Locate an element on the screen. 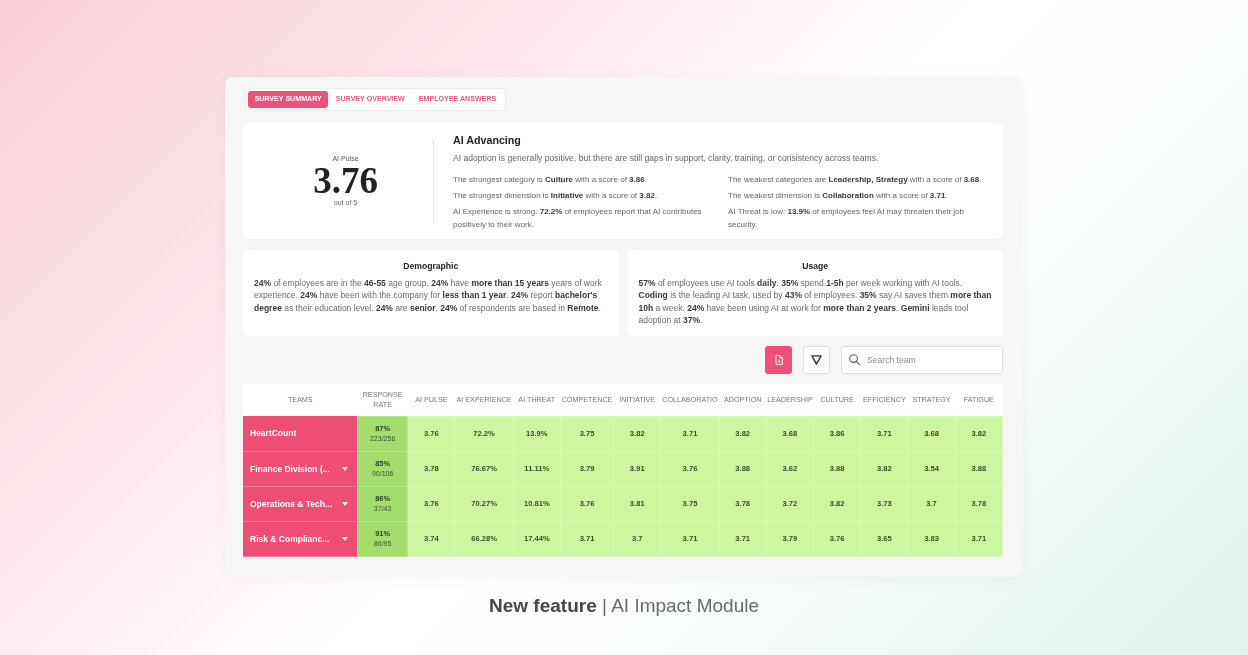 Image resolution: width=1248 pixels, height=655 pixels. pulse-score: 3.76 is located at coordinates (345, 180).